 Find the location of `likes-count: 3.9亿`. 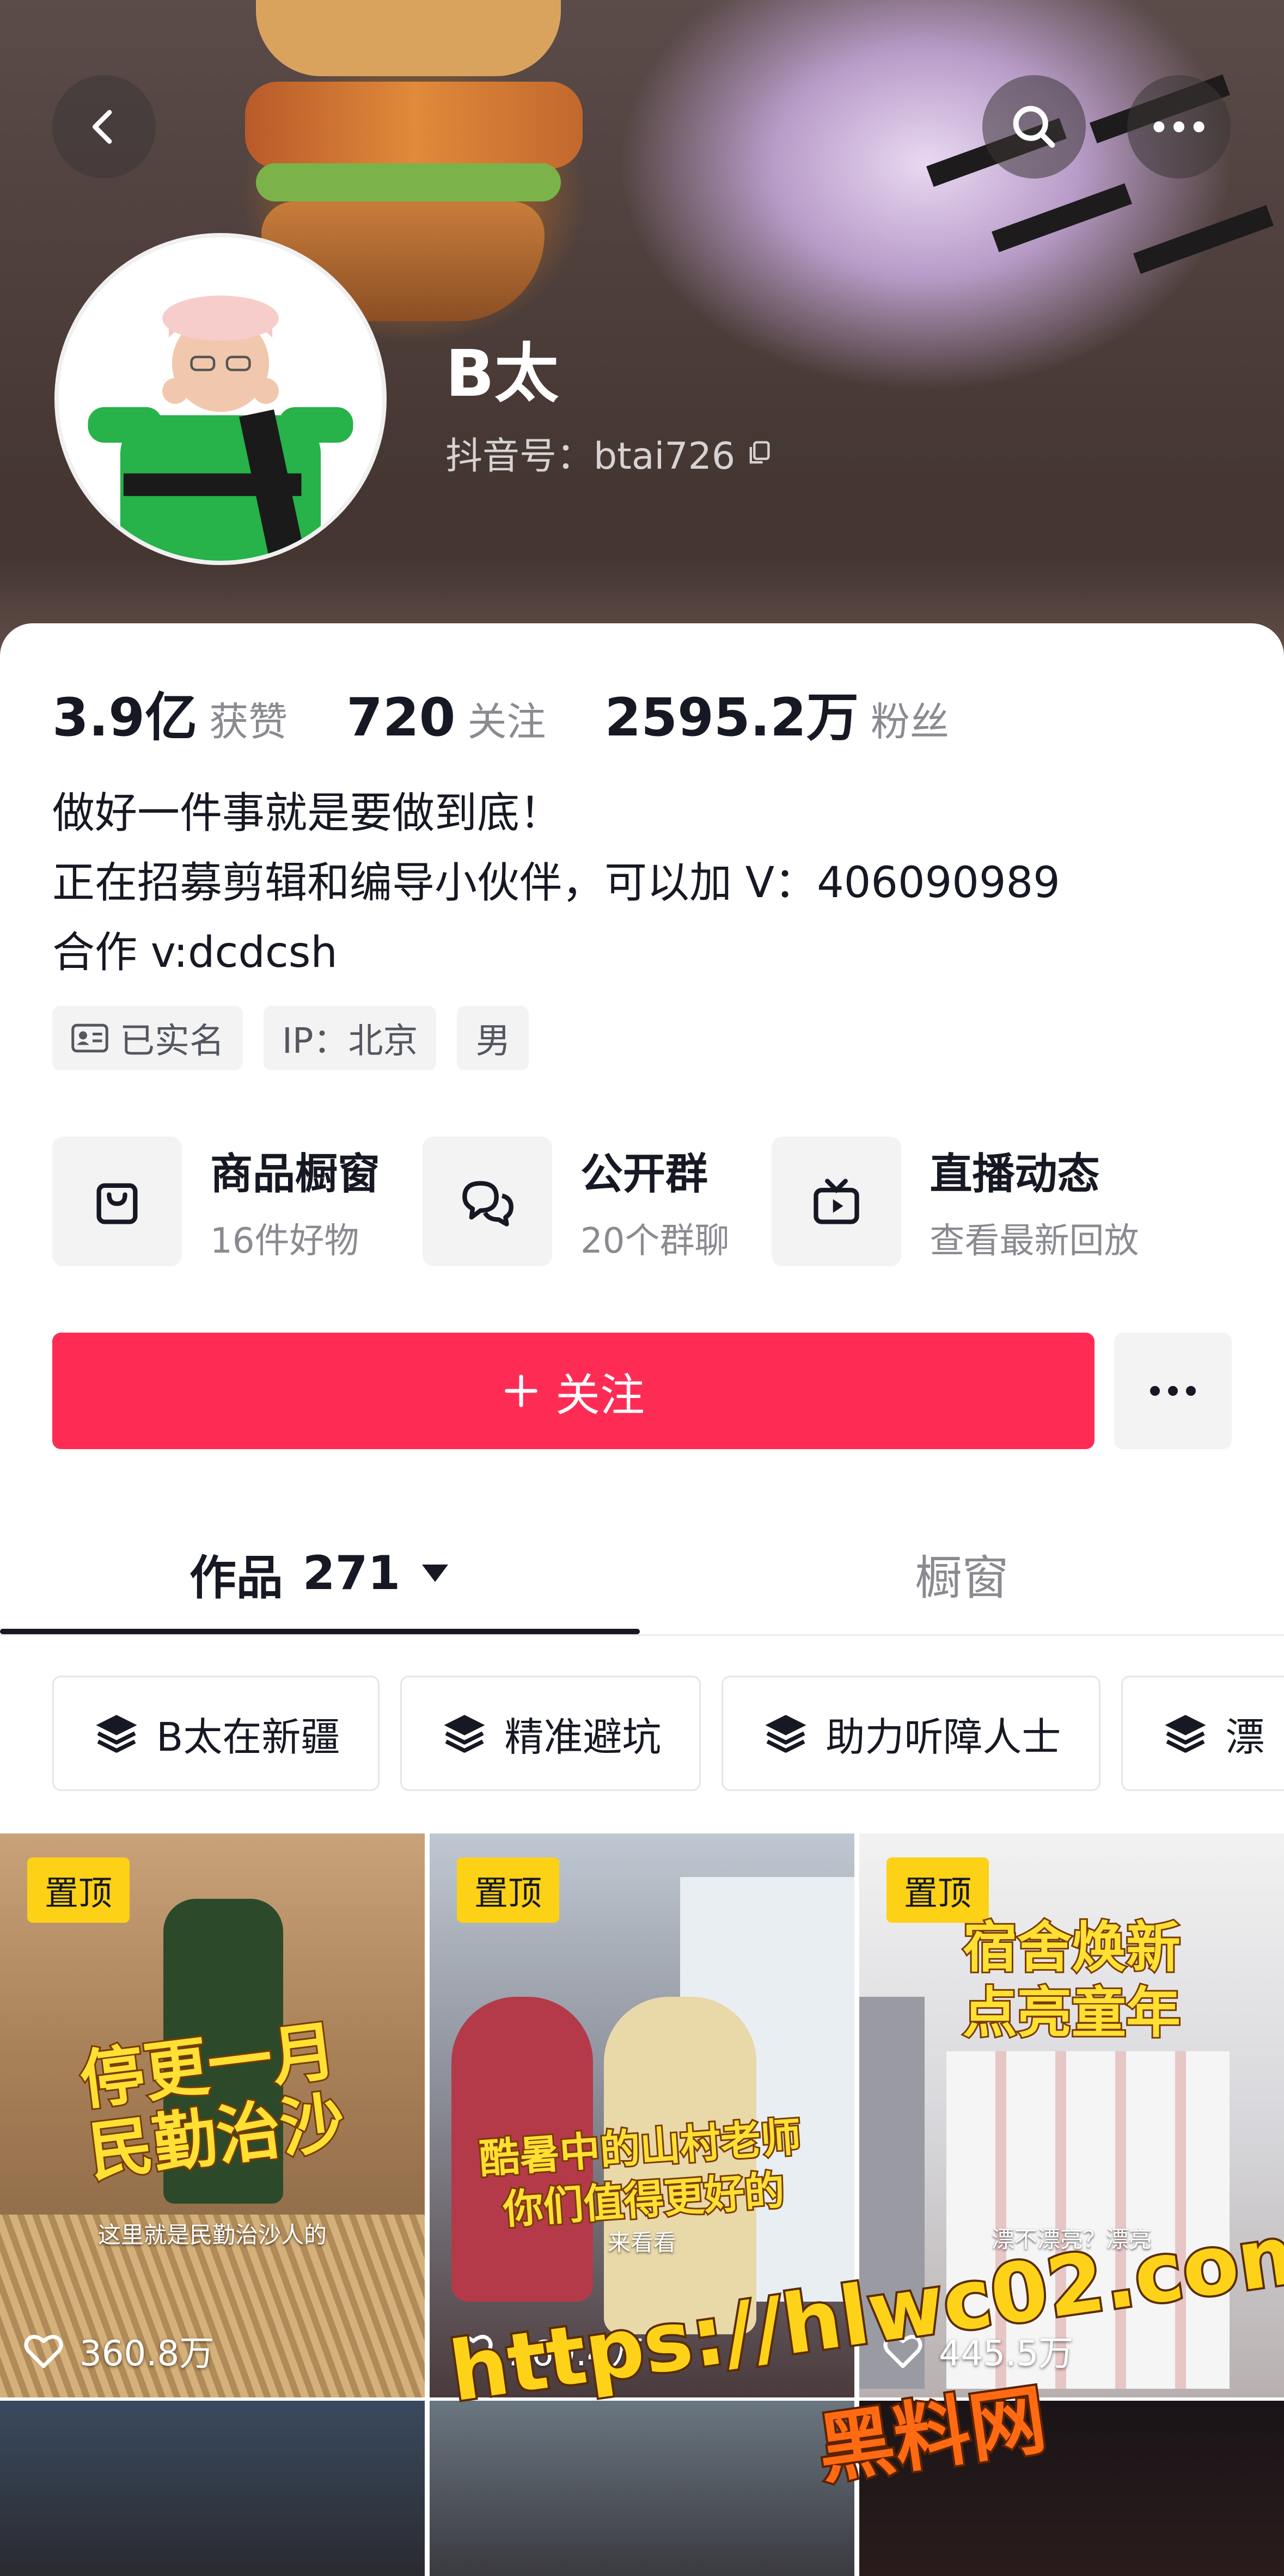

likes-count: 3.9亿 is located at coordinates (125, 717).